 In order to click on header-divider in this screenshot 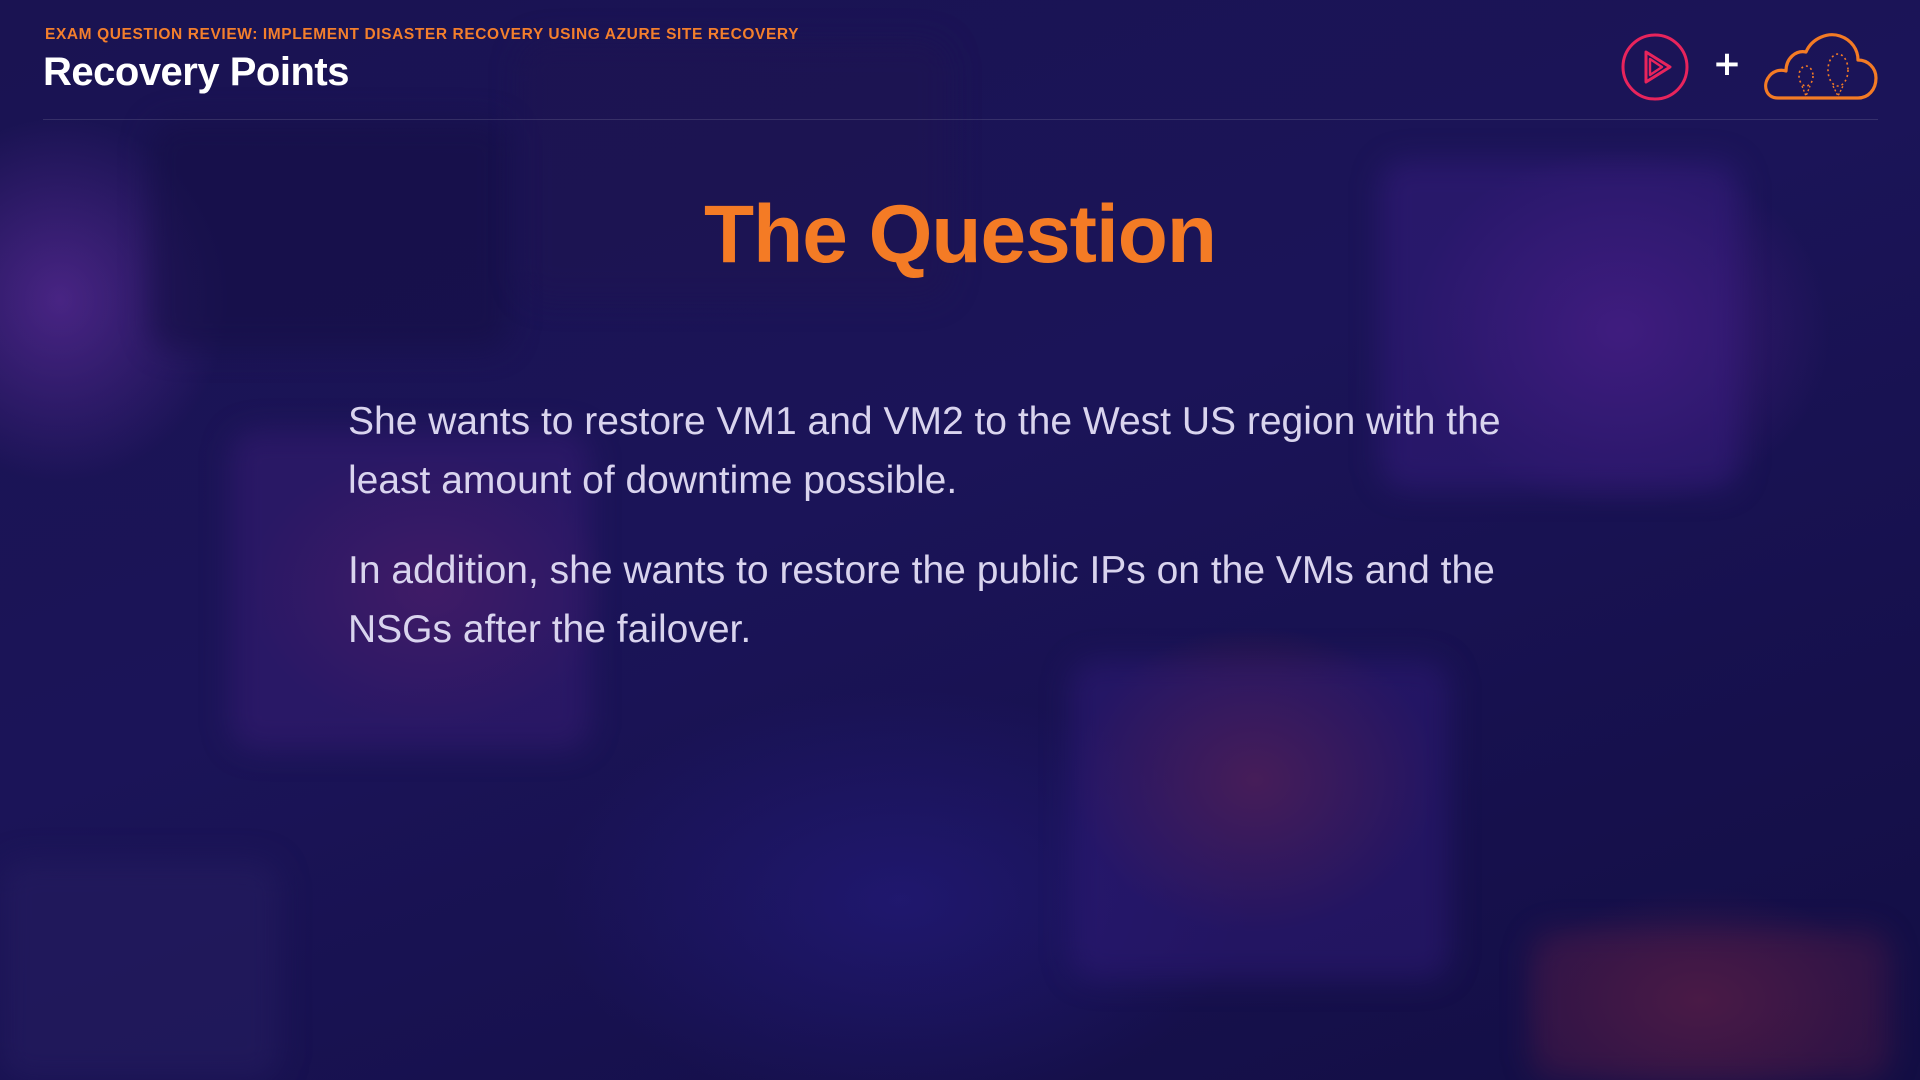, I will do `click(960, 119)`.